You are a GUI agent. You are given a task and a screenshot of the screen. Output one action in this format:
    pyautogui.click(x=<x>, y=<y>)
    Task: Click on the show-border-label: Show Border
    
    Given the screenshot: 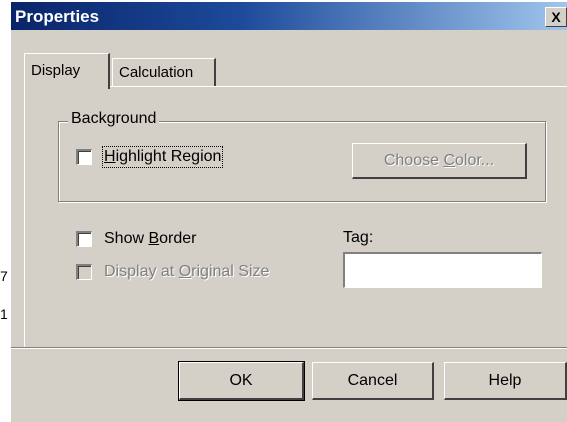 What is the action you would take?
    pyautogui.click(x=150, y=238)
    